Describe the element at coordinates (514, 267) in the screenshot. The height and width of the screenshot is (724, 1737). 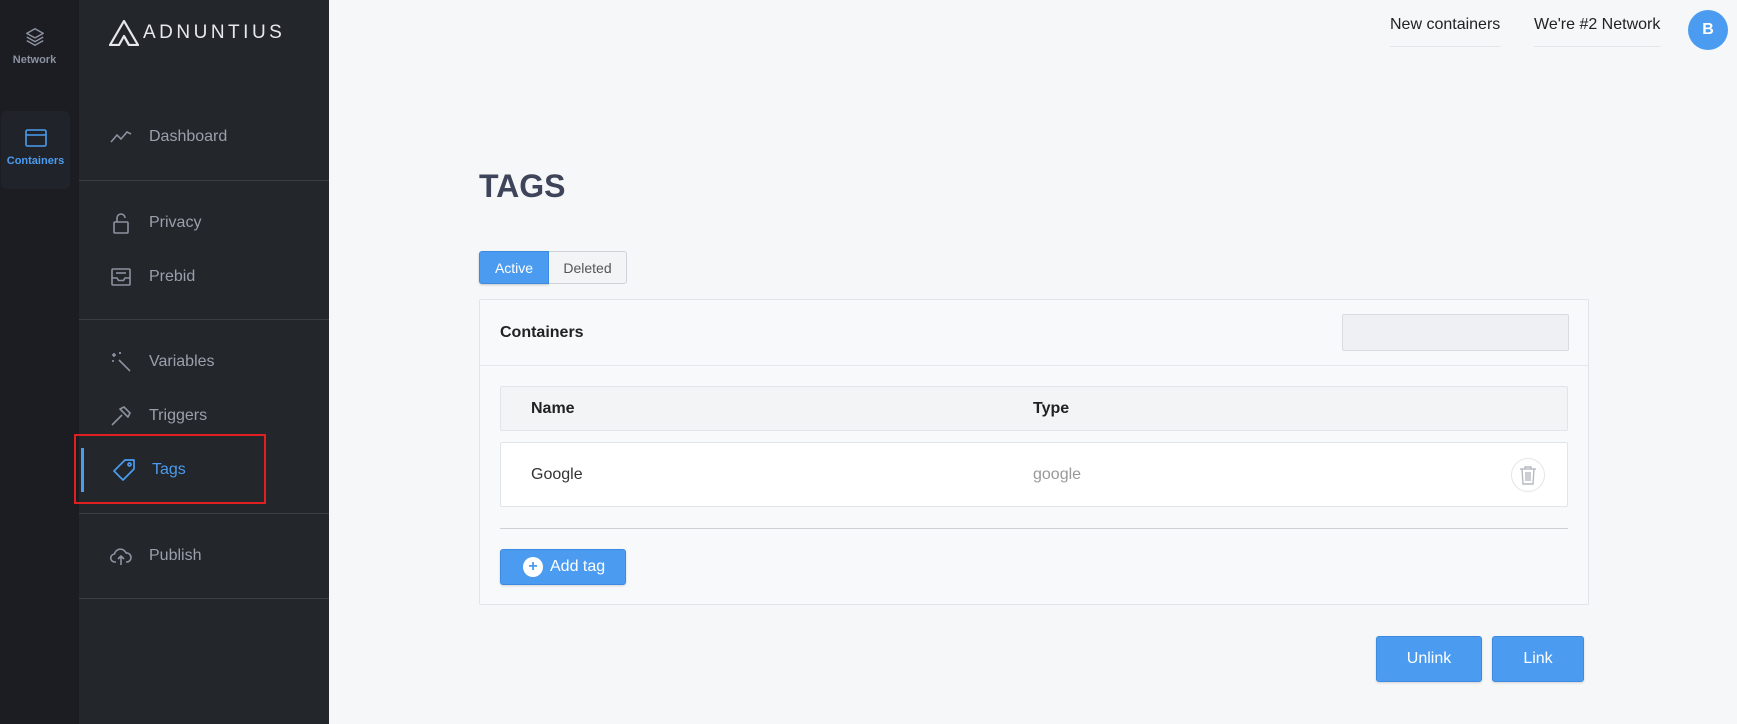
I see `filter-active-button: Active` at that location.